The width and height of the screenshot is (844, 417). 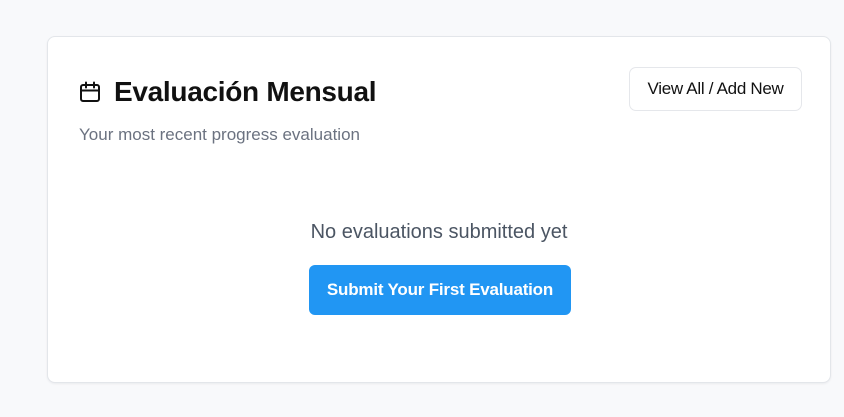 What do you see at coordinates (90, 92) in the screenshot?
I see `calendar-icon` at bounding box center [90, 92].